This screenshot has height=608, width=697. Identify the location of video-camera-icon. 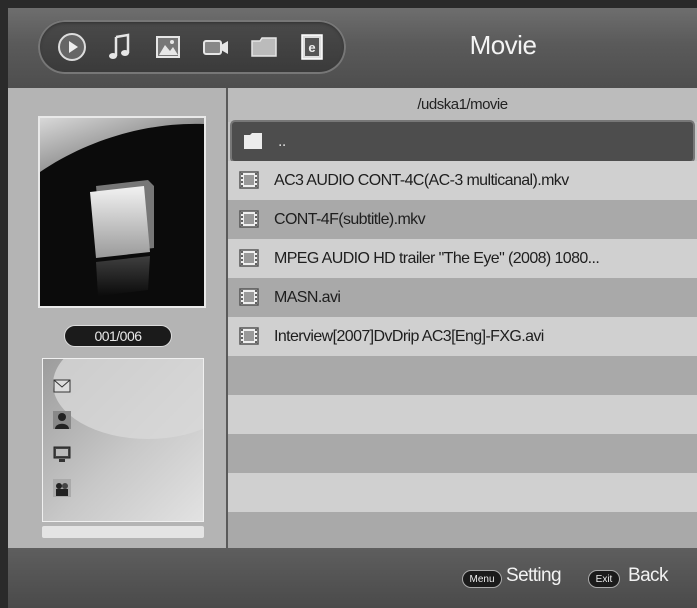
(216, 47).